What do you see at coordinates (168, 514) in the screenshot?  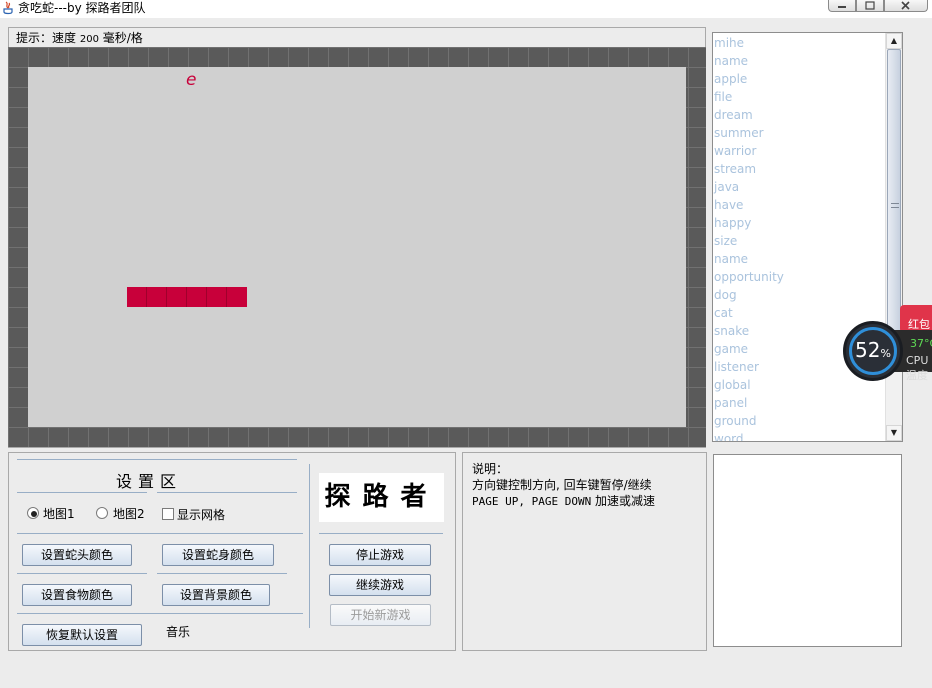 I see `show-grid-checkbox` at bounding box center [168, 514].